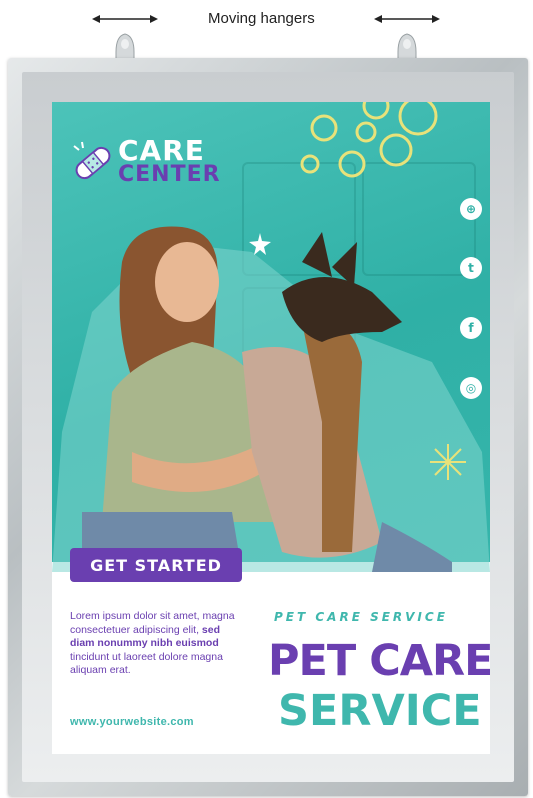  Describe the element at coordinates (261, 18) in the screenshot. I see `annotation-label: Moving hangers` at that location.